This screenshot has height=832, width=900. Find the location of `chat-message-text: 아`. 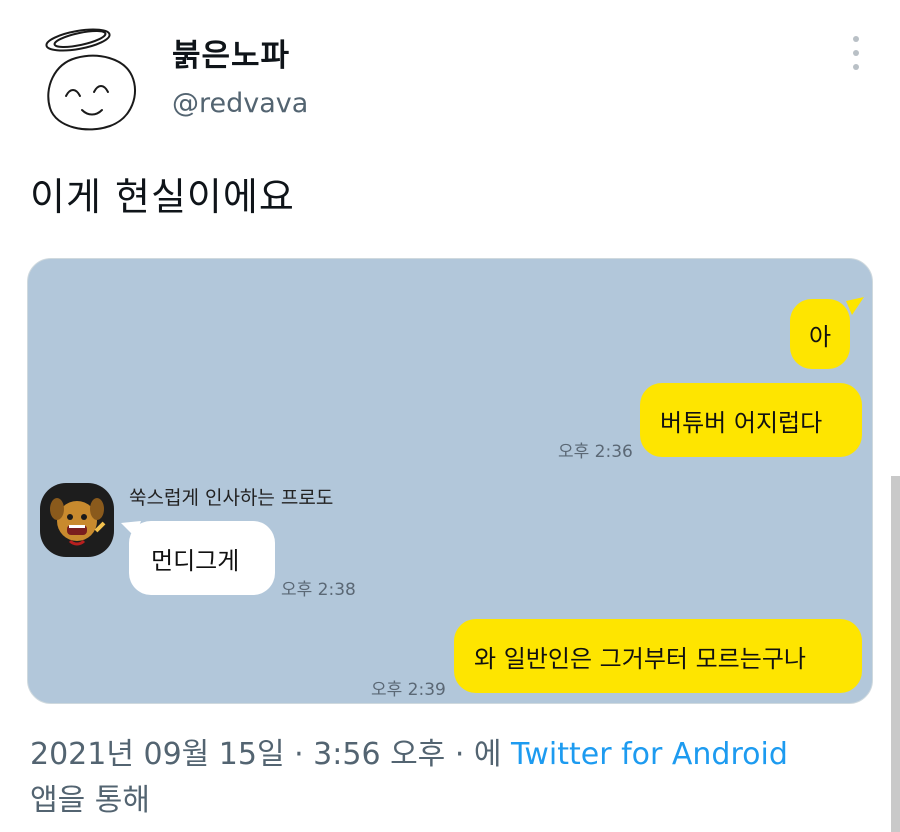

chat-message-text: 아 is located at coordinates (820, 336).